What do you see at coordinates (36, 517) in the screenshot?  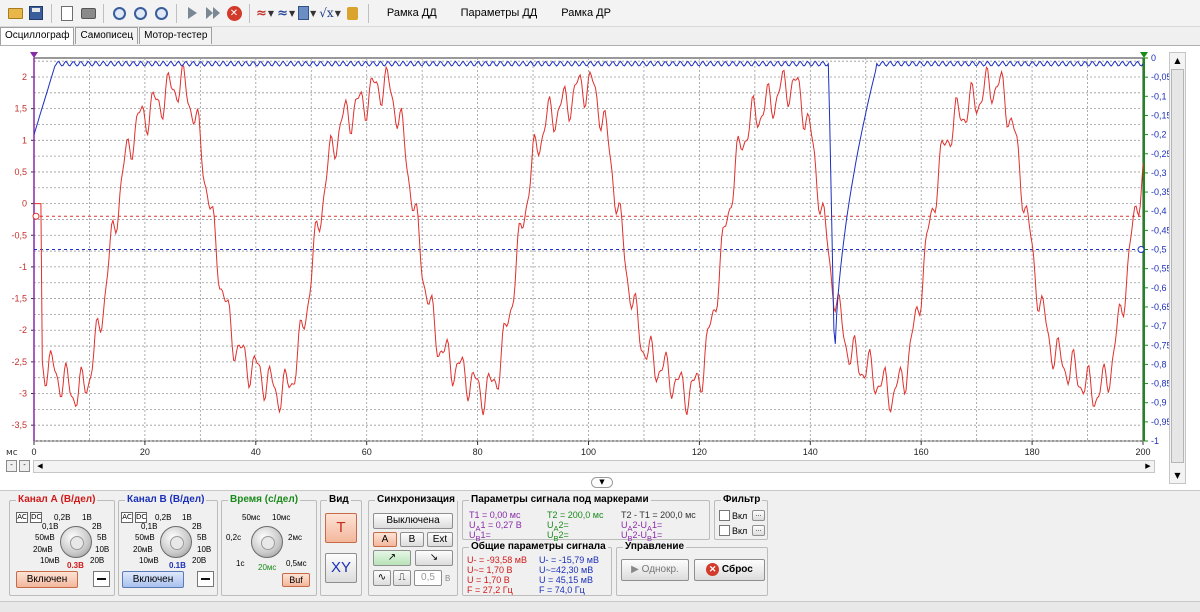 I see `channel-a-dc-button: DC` at bounding box center [36, 517].